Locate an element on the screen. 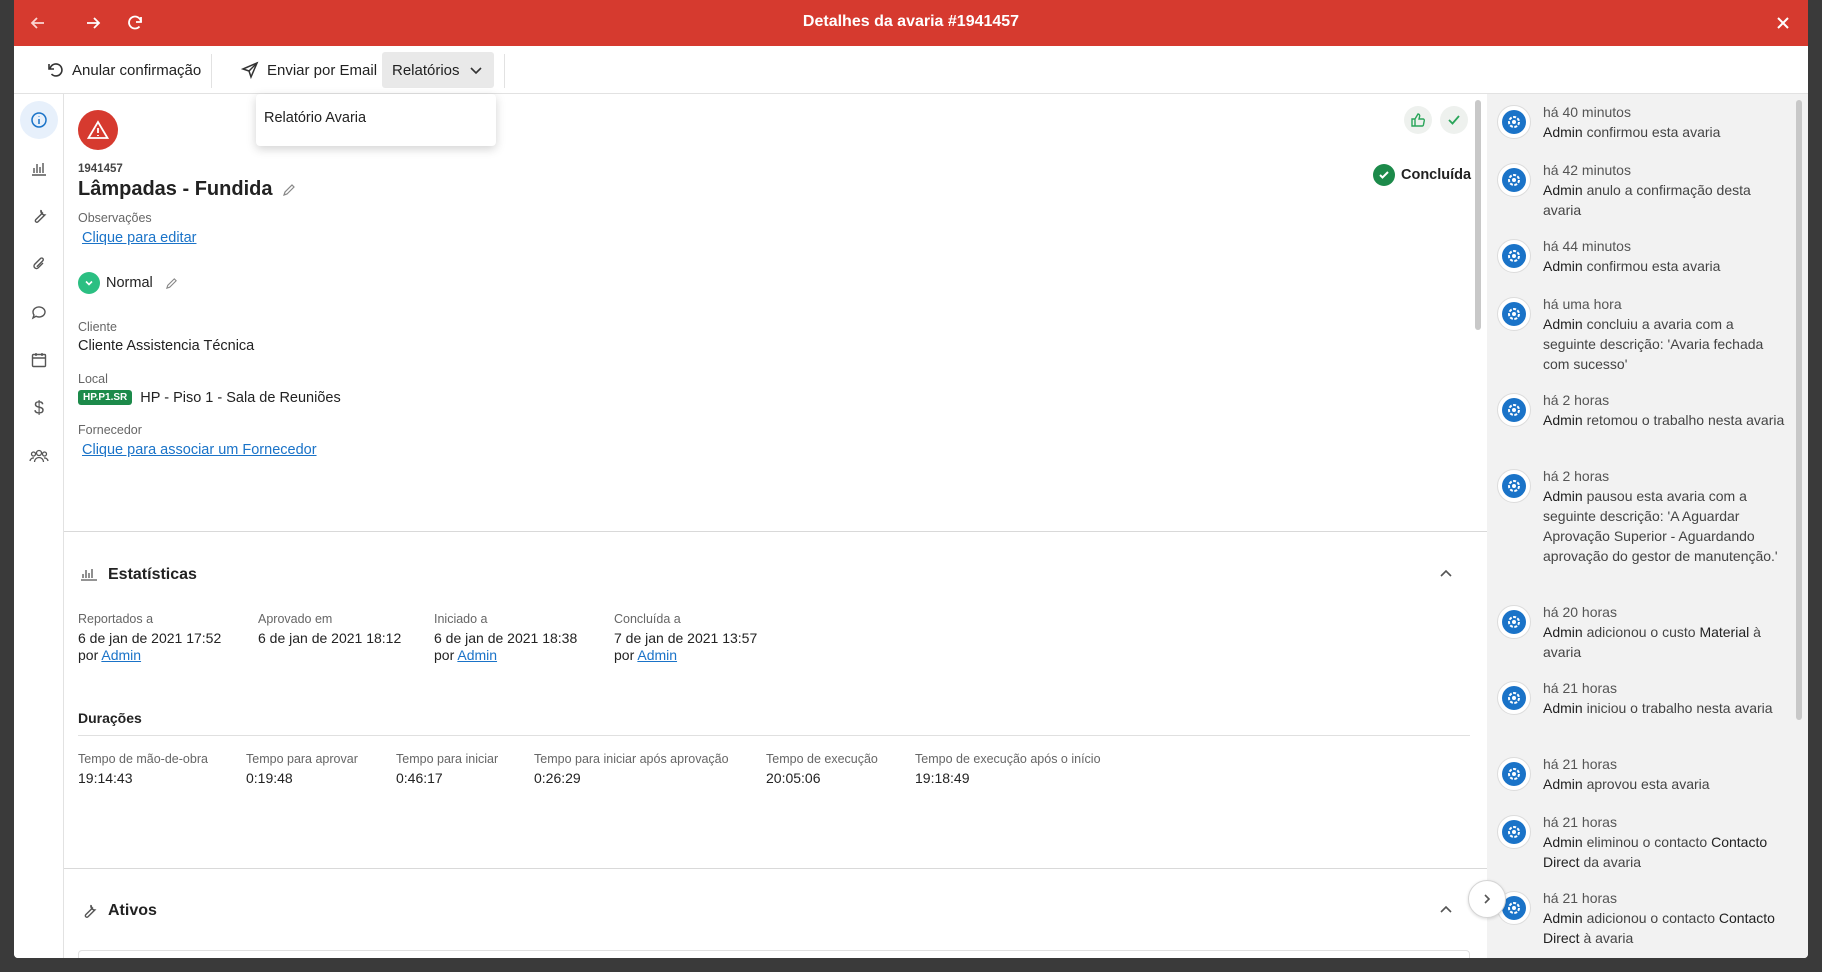 This screenshot has height=972, width=1822. undo-confirm-button: Anular confirmação is located at coordinates (123, 70).